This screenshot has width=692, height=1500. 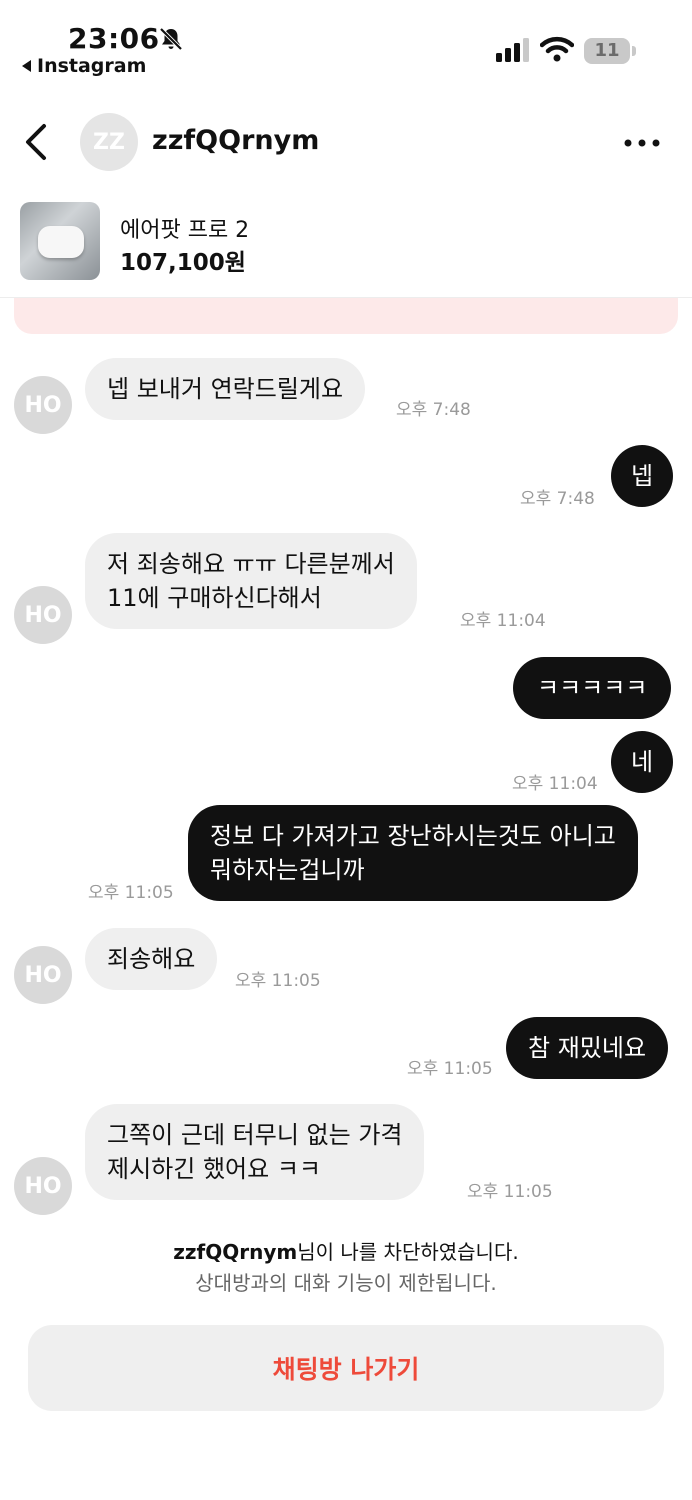 I want to click on battery-level: 11, so click(x=607, y=50).